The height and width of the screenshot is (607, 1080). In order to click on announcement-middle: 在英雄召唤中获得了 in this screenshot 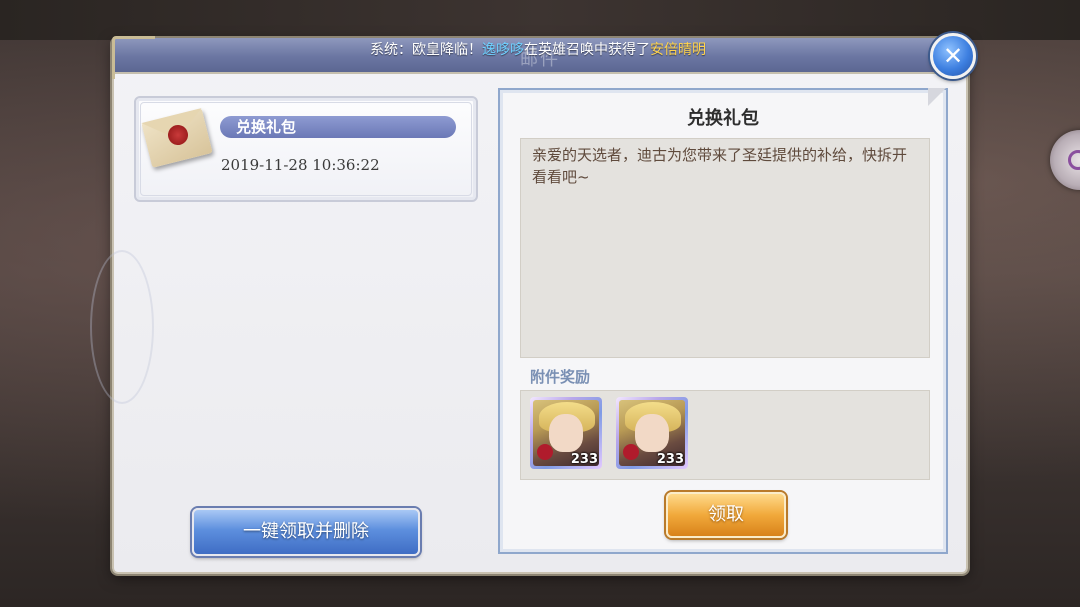, I will do `click(587, 50)`.